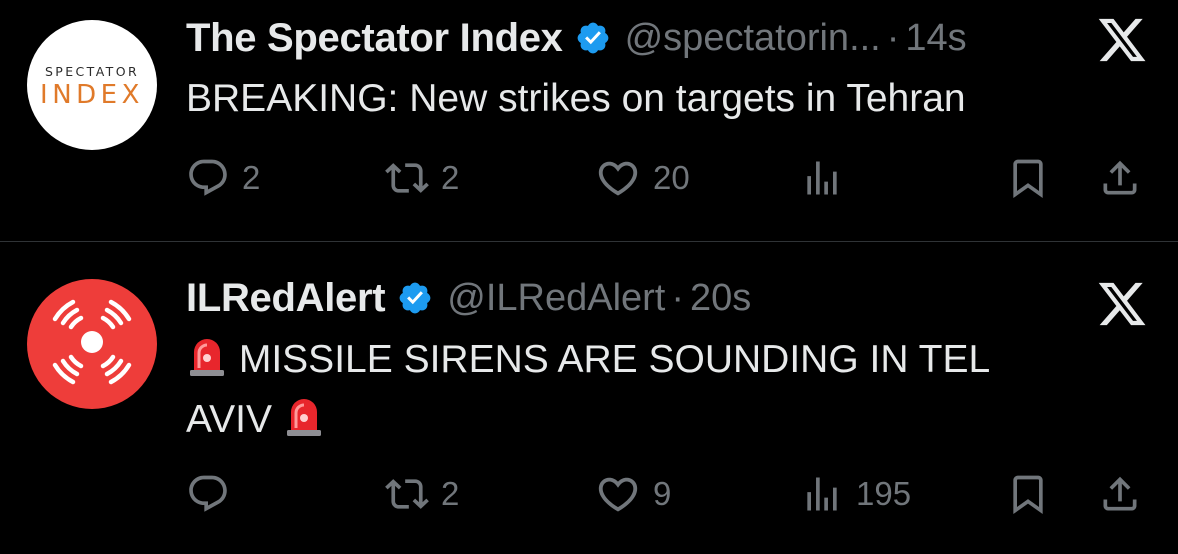 This screenshot has width=1178, height=554. Describe the element at coordinates (884, 493) in the screenshot. I see `views-count: 195` at that location.